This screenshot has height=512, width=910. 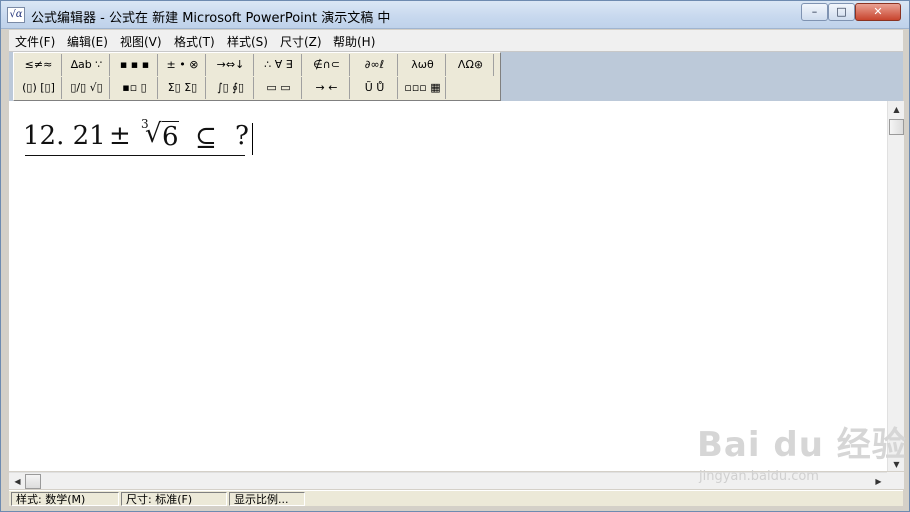 What do you see at coordinates (896, 127) in the screenshot?
I see `vertical-scroll-thumb` at bounding box center [896, 127].